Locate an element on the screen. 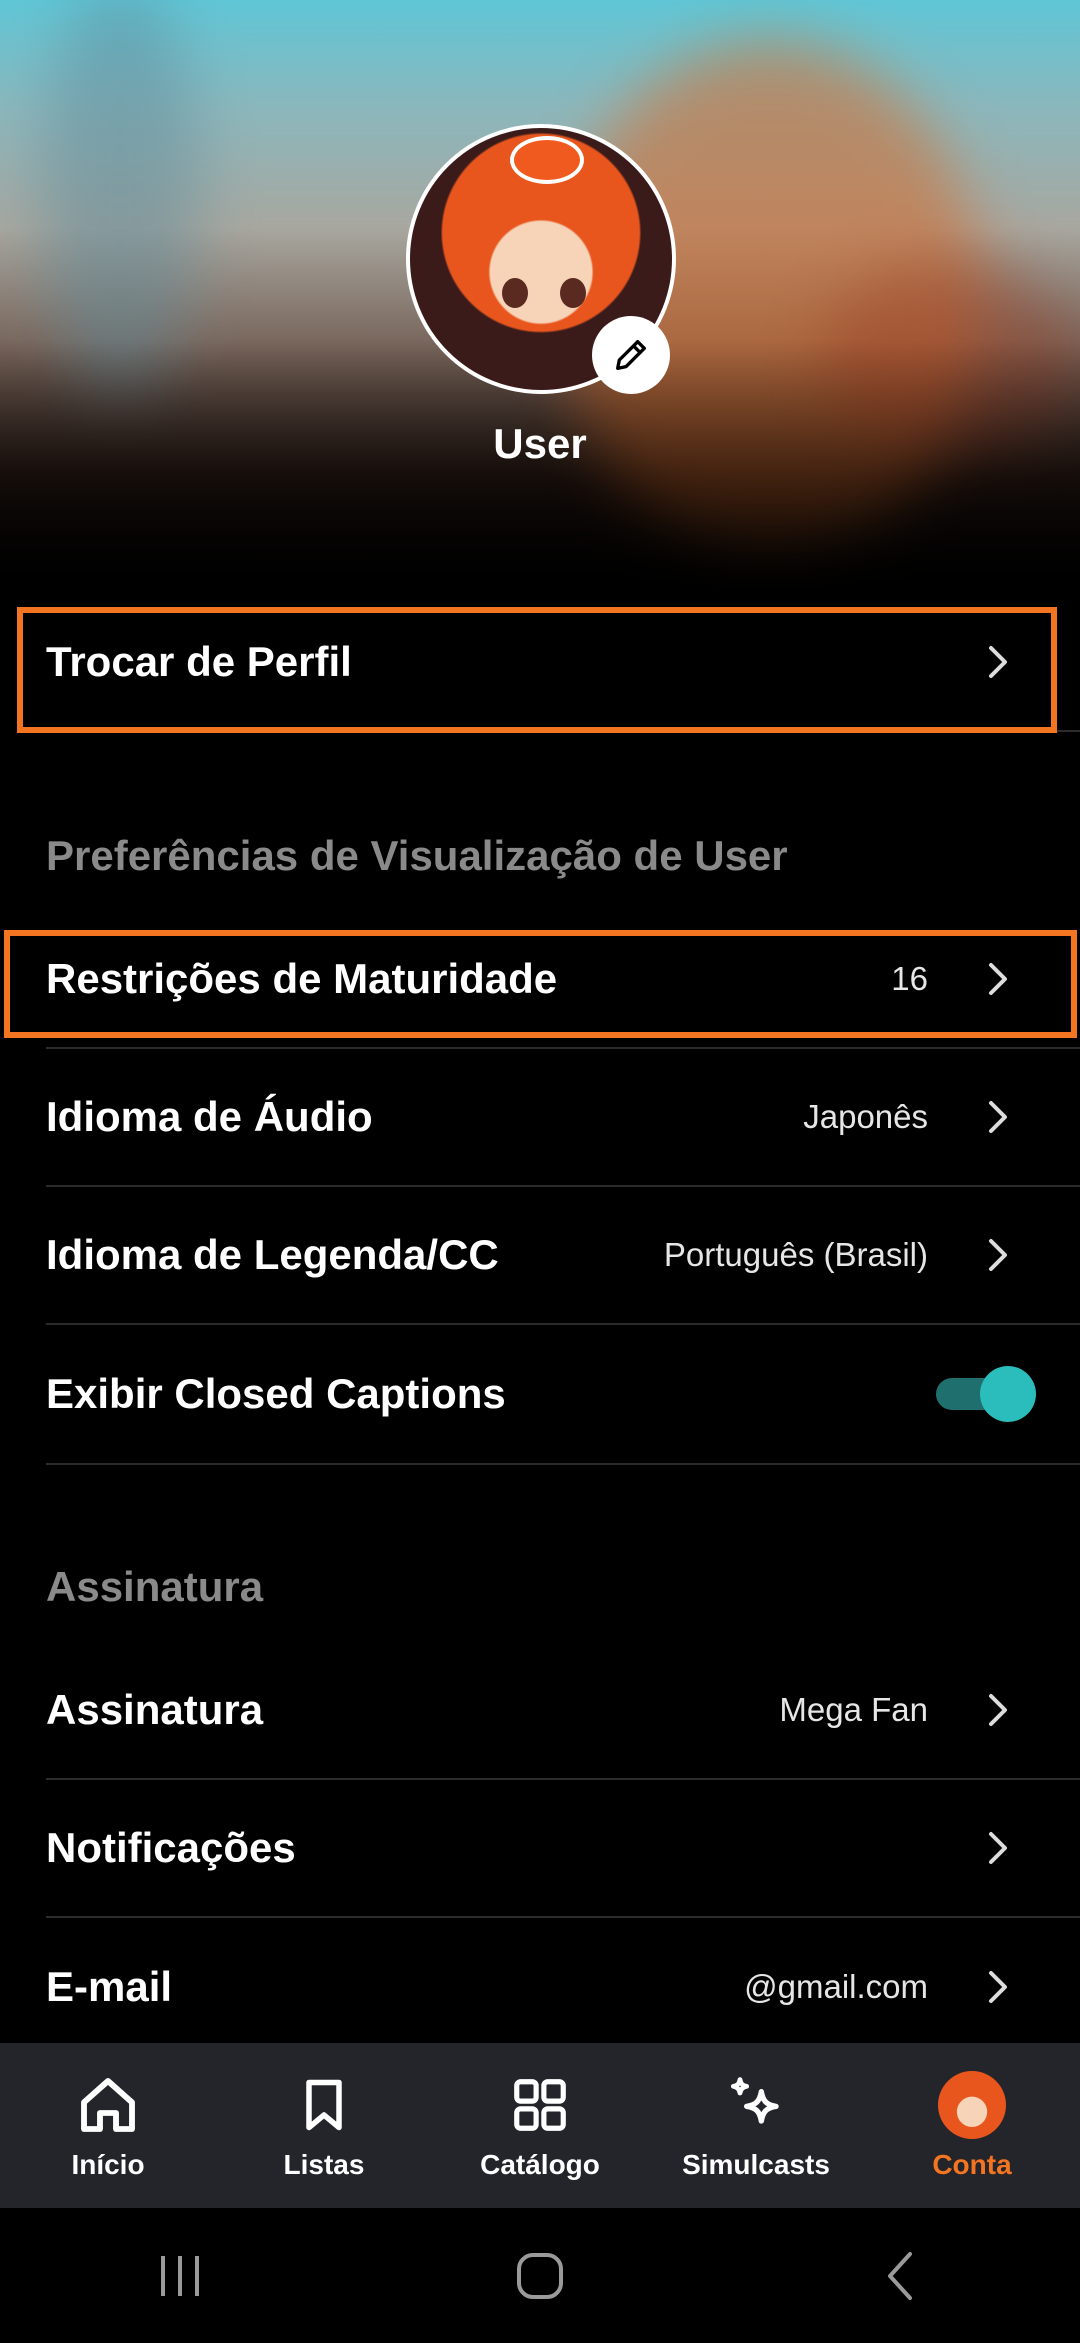  nav-tab-listas: Listas is located at coordinates (324, 2125).